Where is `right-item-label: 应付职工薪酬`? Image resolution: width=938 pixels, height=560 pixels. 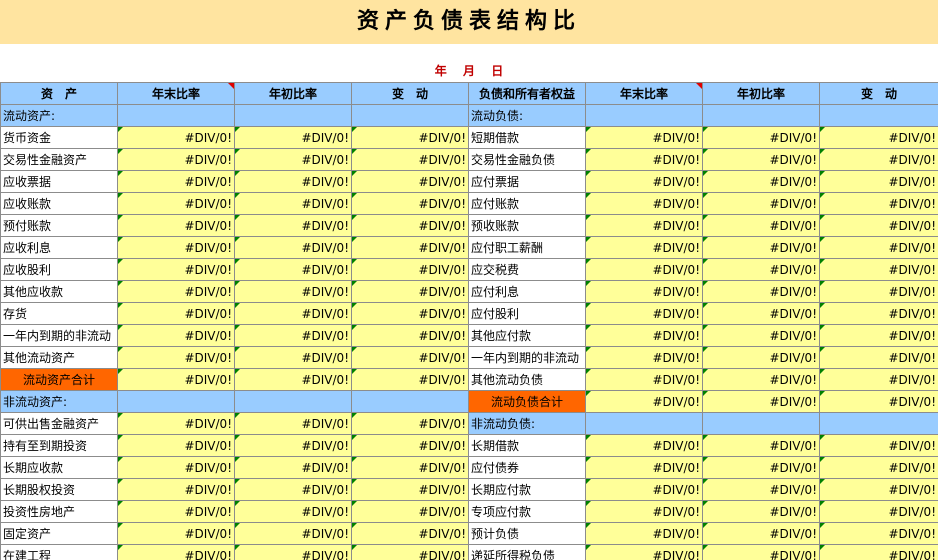 right-item-label: 应付职工薪酬 is located at coordinates (527, 247).